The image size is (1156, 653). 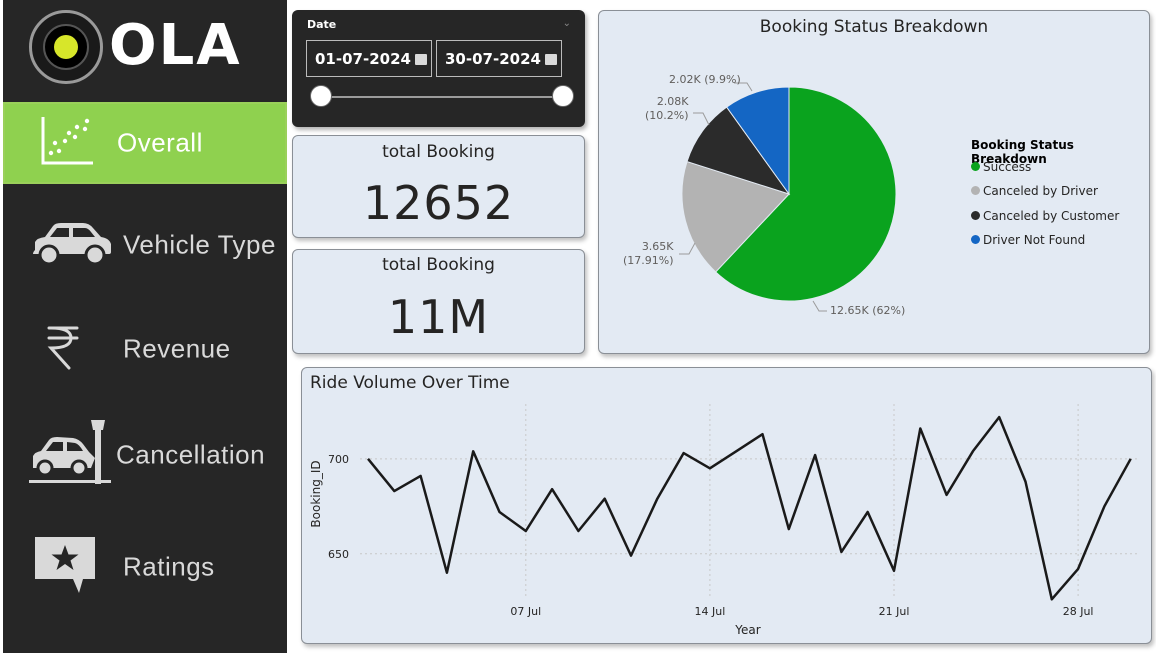 What do you see at coordinates (1034, 191) in the screenshot?
I see `legend-item-canceled-by-driver: Canceled by Driver` at bounding box center [1034, 191].